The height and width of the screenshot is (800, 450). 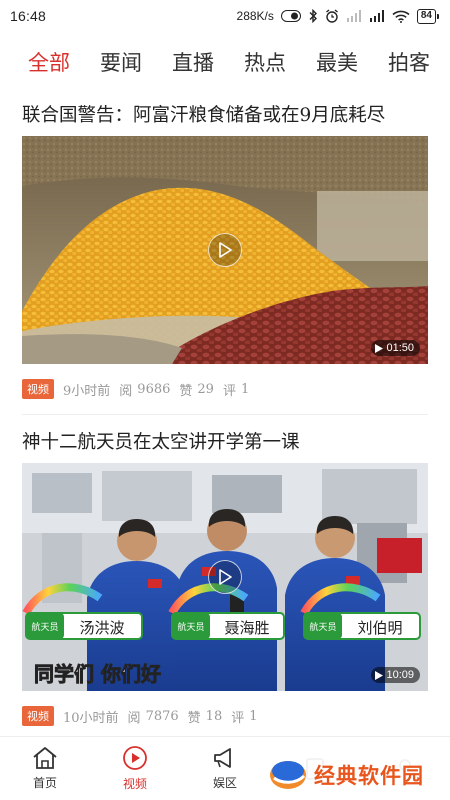 What do you see at coordinates (428, 16) in the screenshot?
I see `battery-icon: 84` at bounding box center [428, 16].